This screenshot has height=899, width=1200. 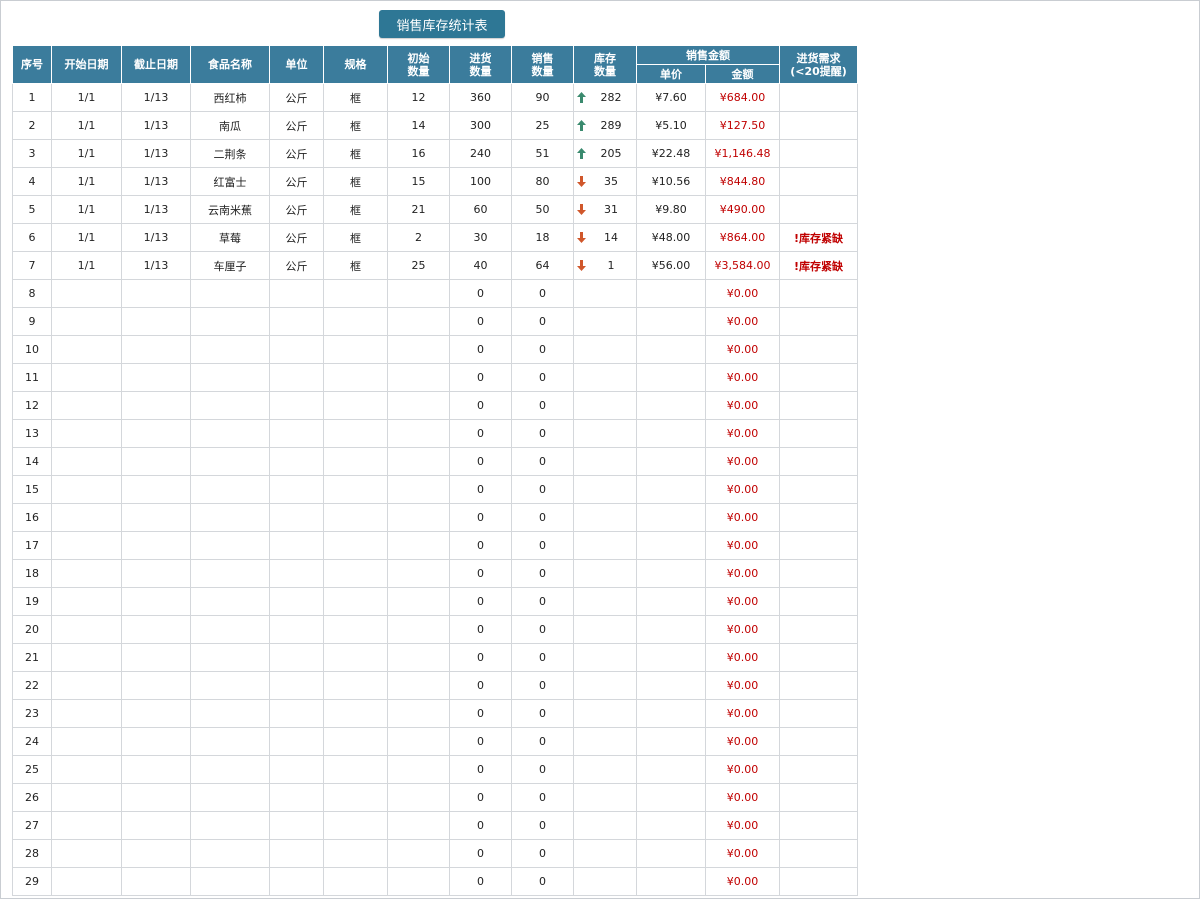 What do you see at coordinates (418, 125) in the screenshot?
I see `cell-initial-qty: 14` at bounding box center [418, 125].